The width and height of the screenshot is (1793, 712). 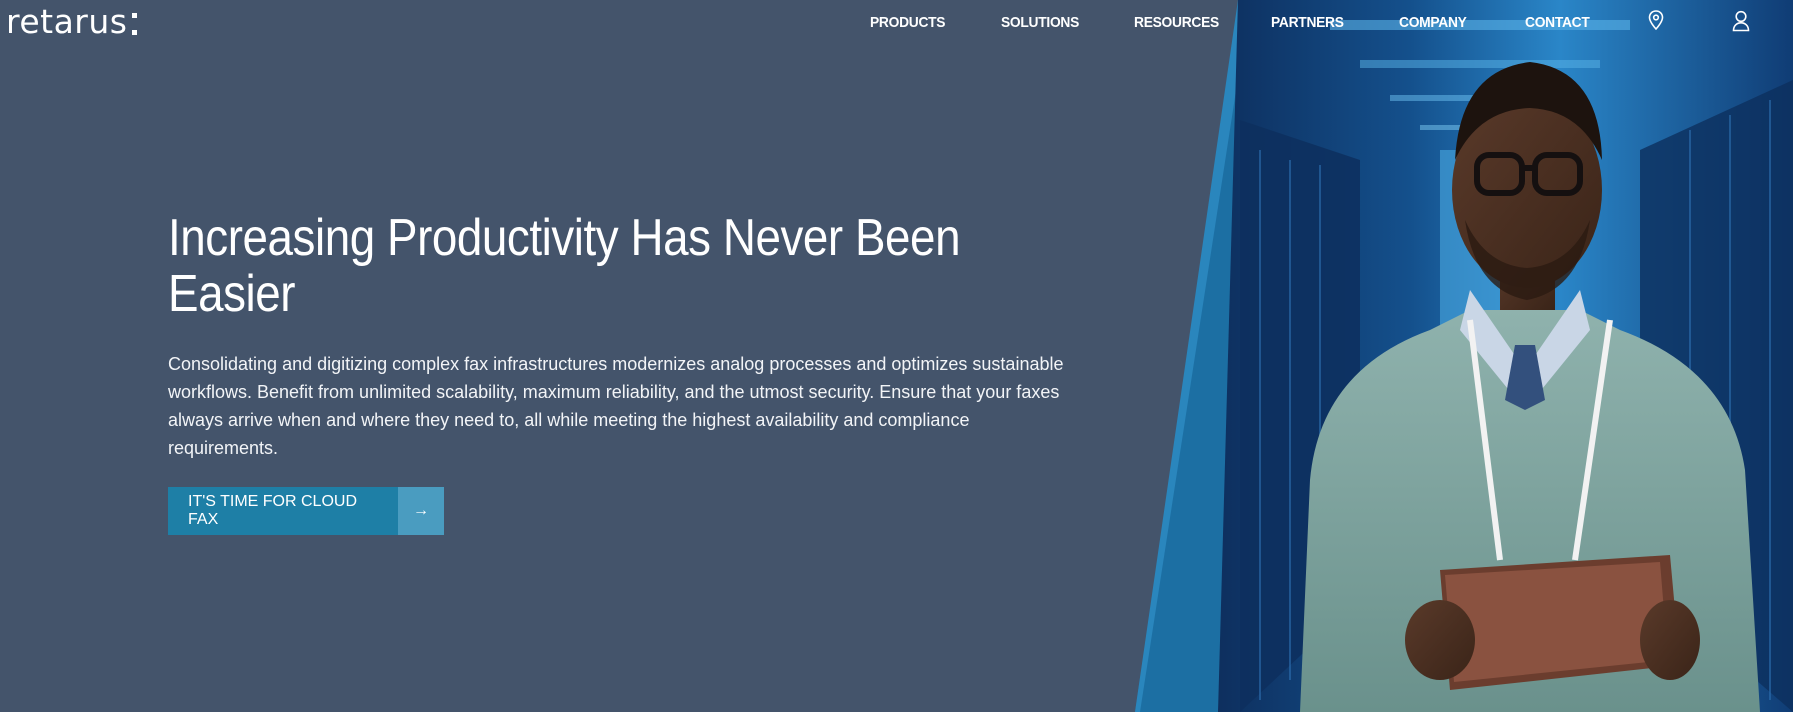 I want to click on nav-products: PRODUCTS, so click(x=908, y=22).